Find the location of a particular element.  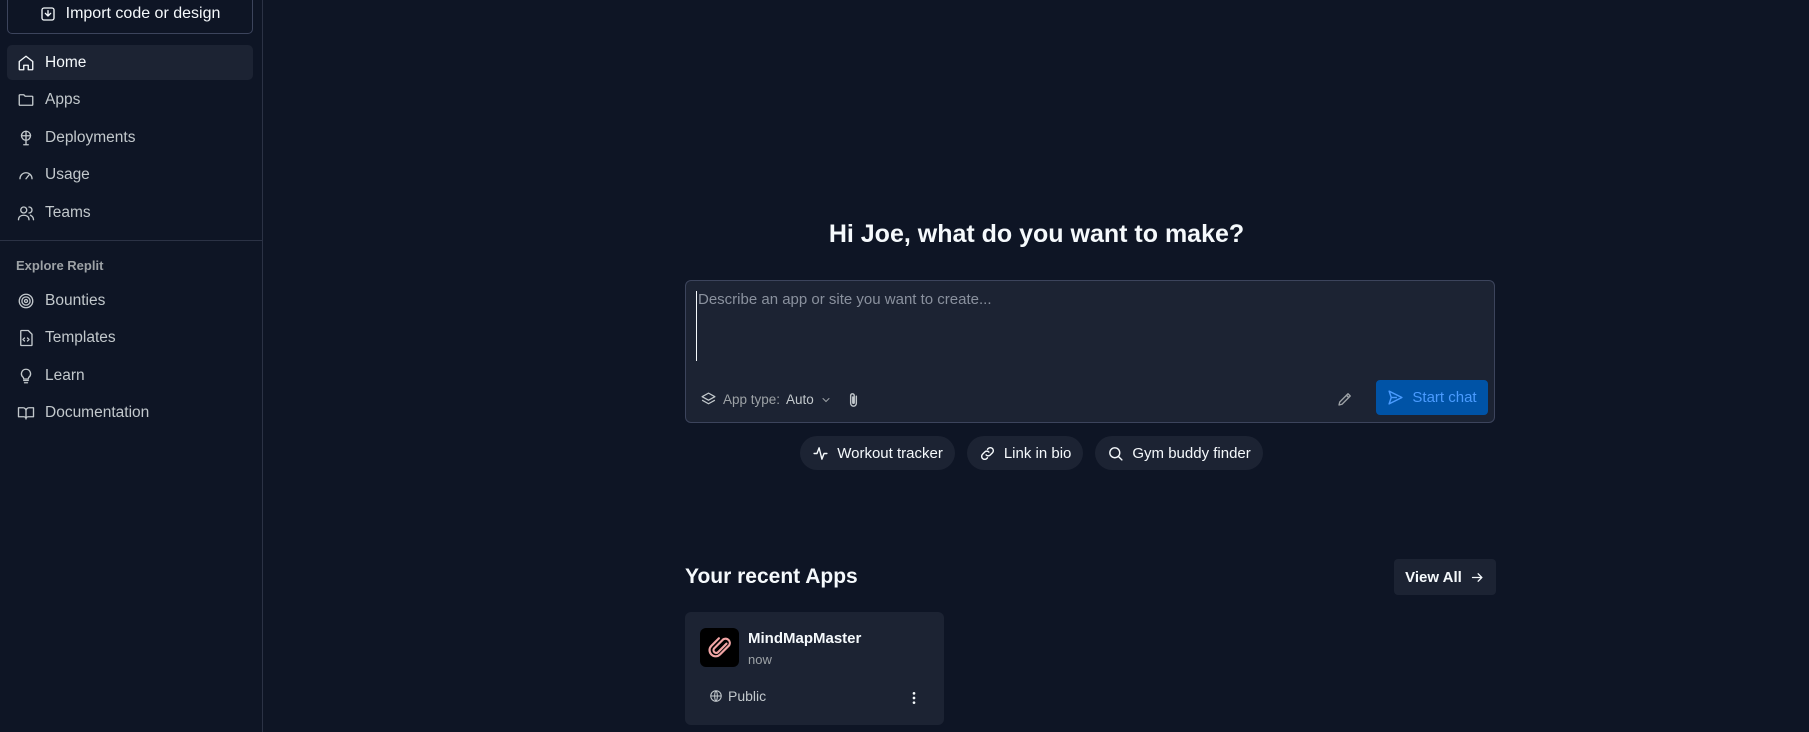

sidebar-item-apps: Apps is located at coordinates (130, 100).